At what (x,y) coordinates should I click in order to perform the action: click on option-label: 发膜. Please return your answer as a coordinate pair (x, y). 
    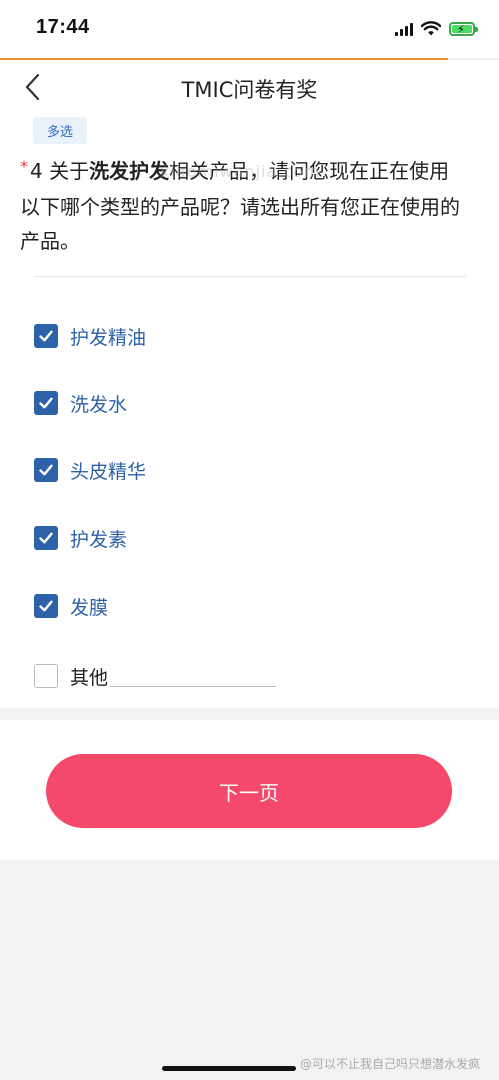
    Looking at the image, I should click on (89, 607).